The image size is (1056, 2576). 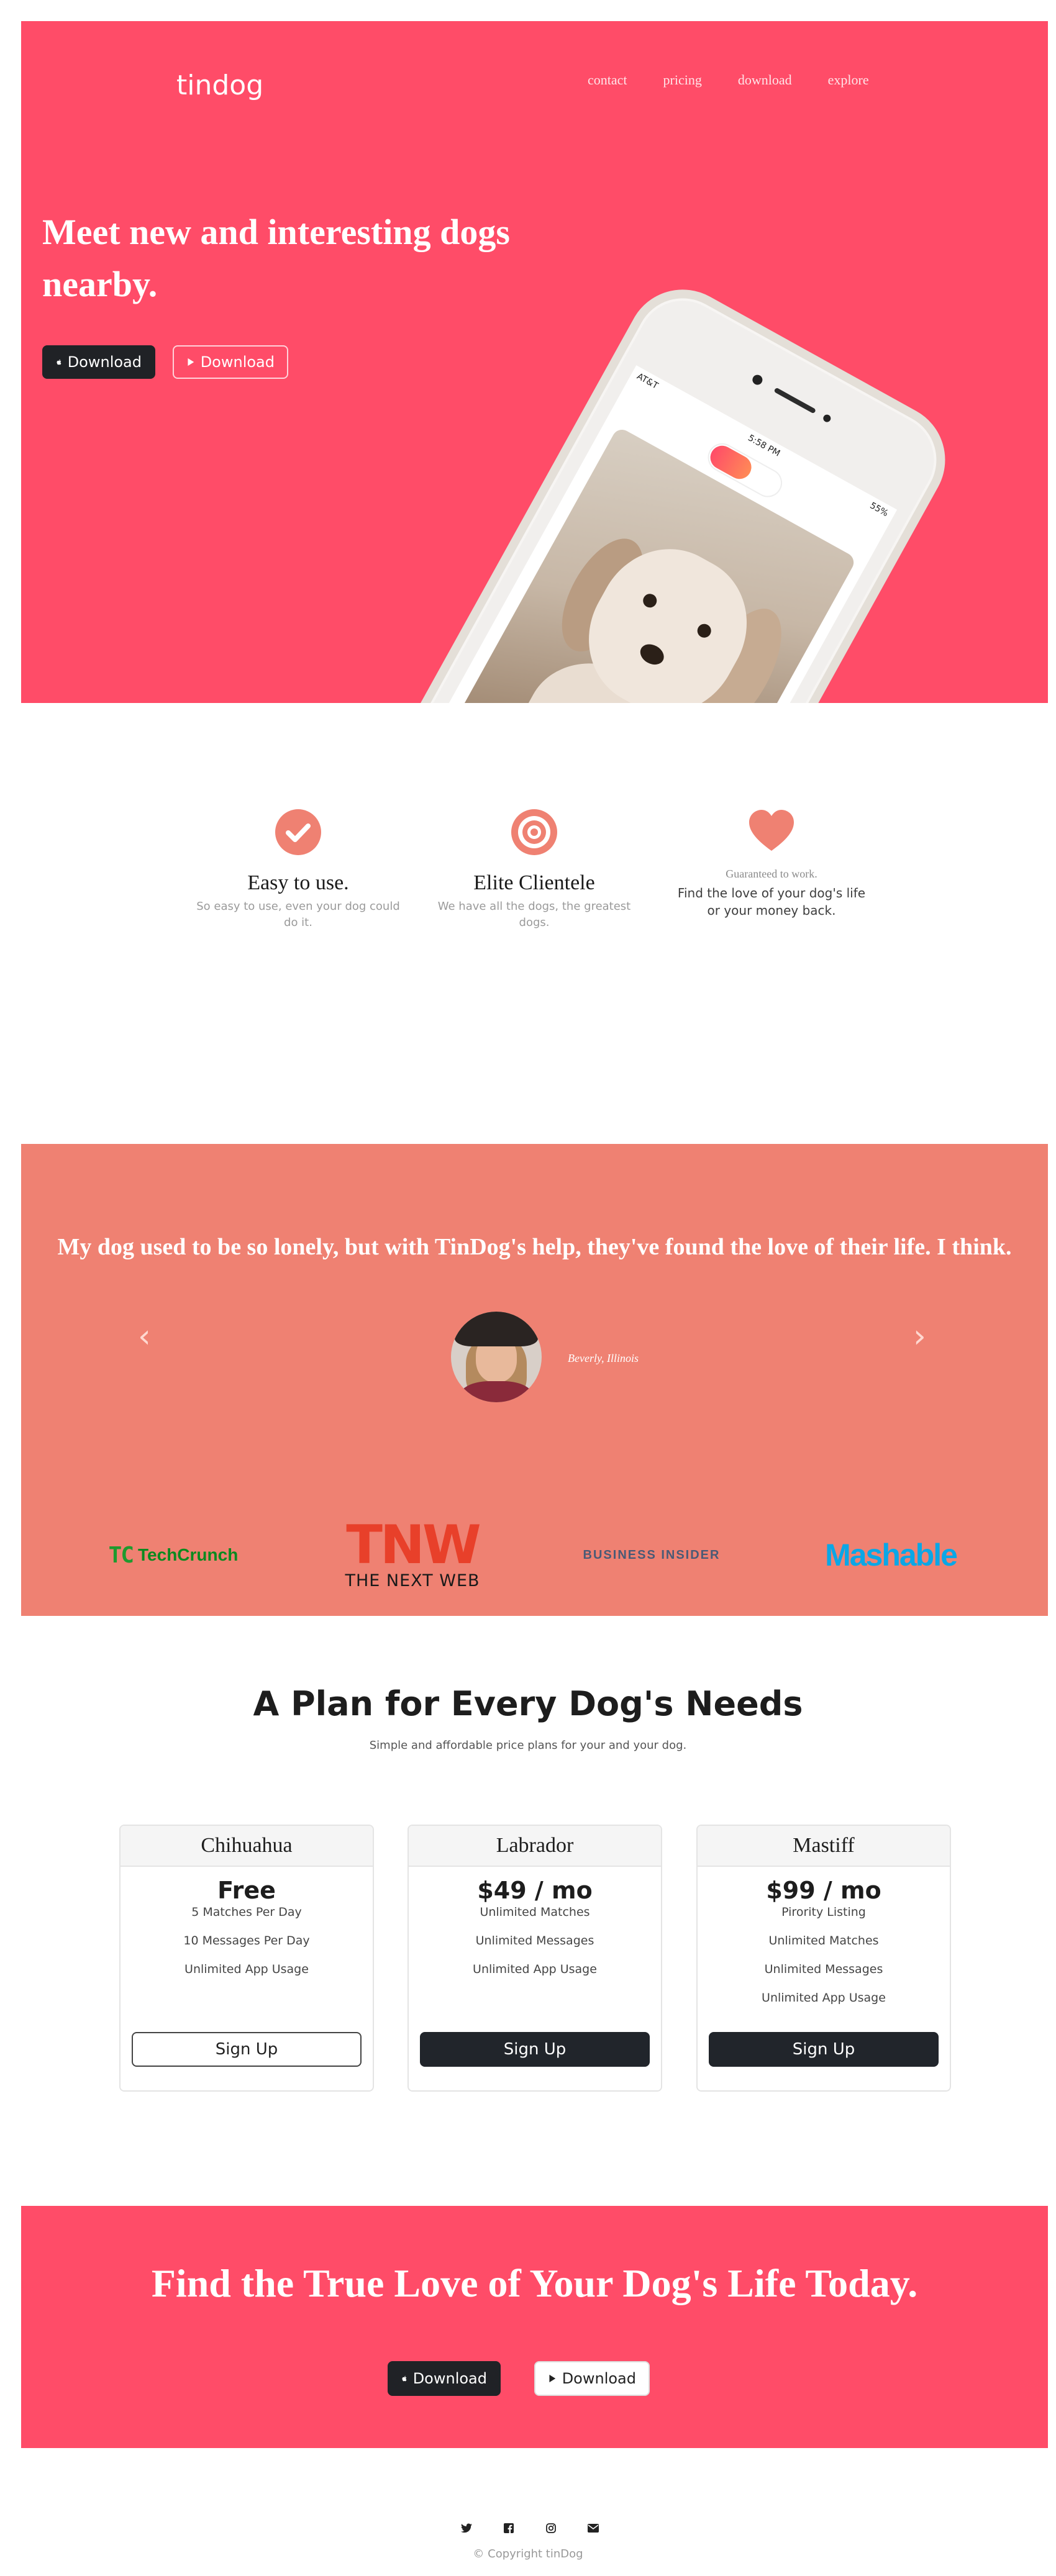 What do you see at coordinates (765, 80) in the screenshot?
I see `nav-link-download: download` at bounding box center [765, 80].